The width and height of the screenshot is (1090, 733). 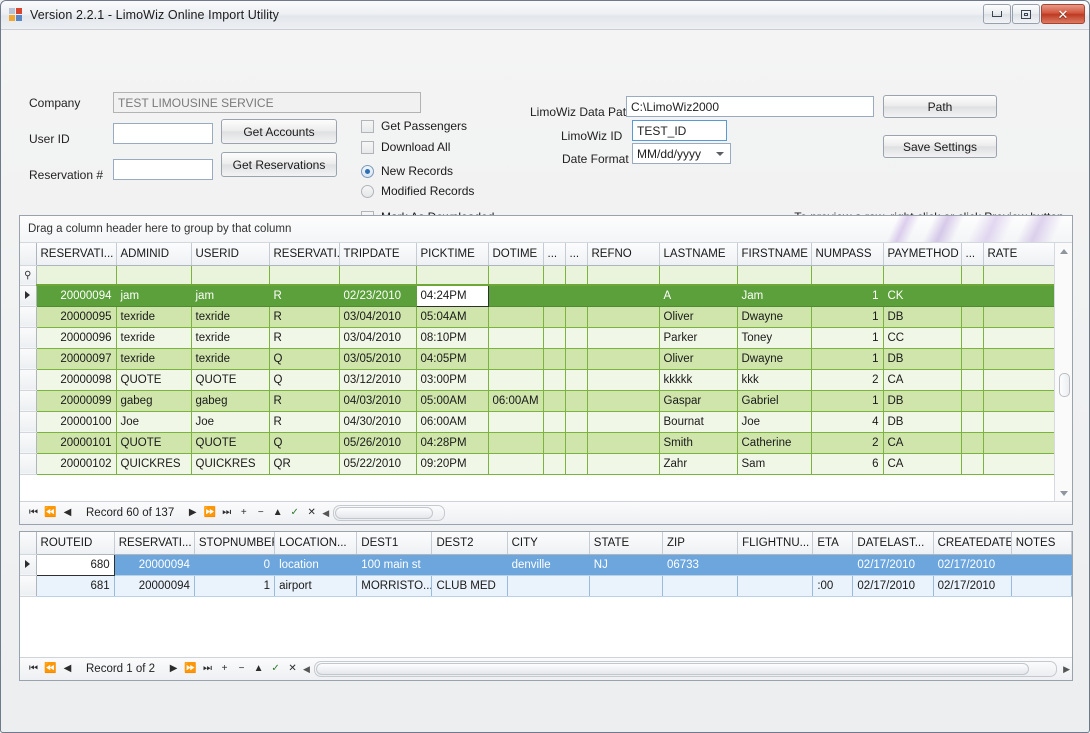 What do you see at coordinates (1019, 254) in the screenshot?
I see `column-header: RATE` at bounding box center [1019, 254].